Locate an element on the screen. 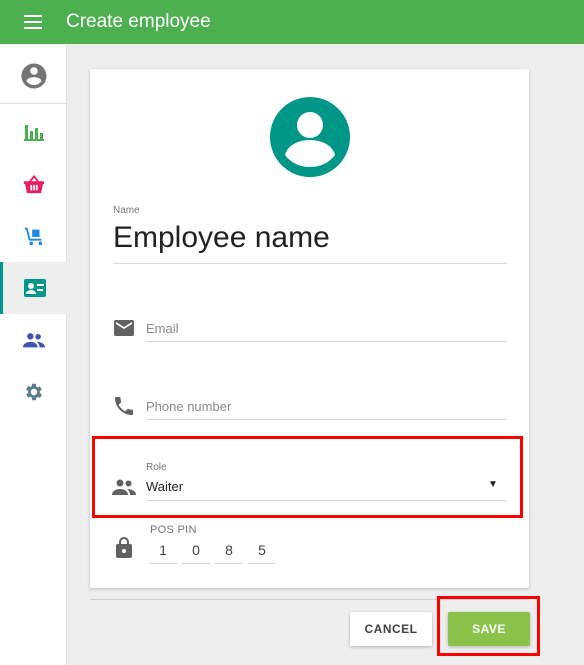 The image size is (584, 665). app-bar: Create employee is located at coordinates (292, 22).